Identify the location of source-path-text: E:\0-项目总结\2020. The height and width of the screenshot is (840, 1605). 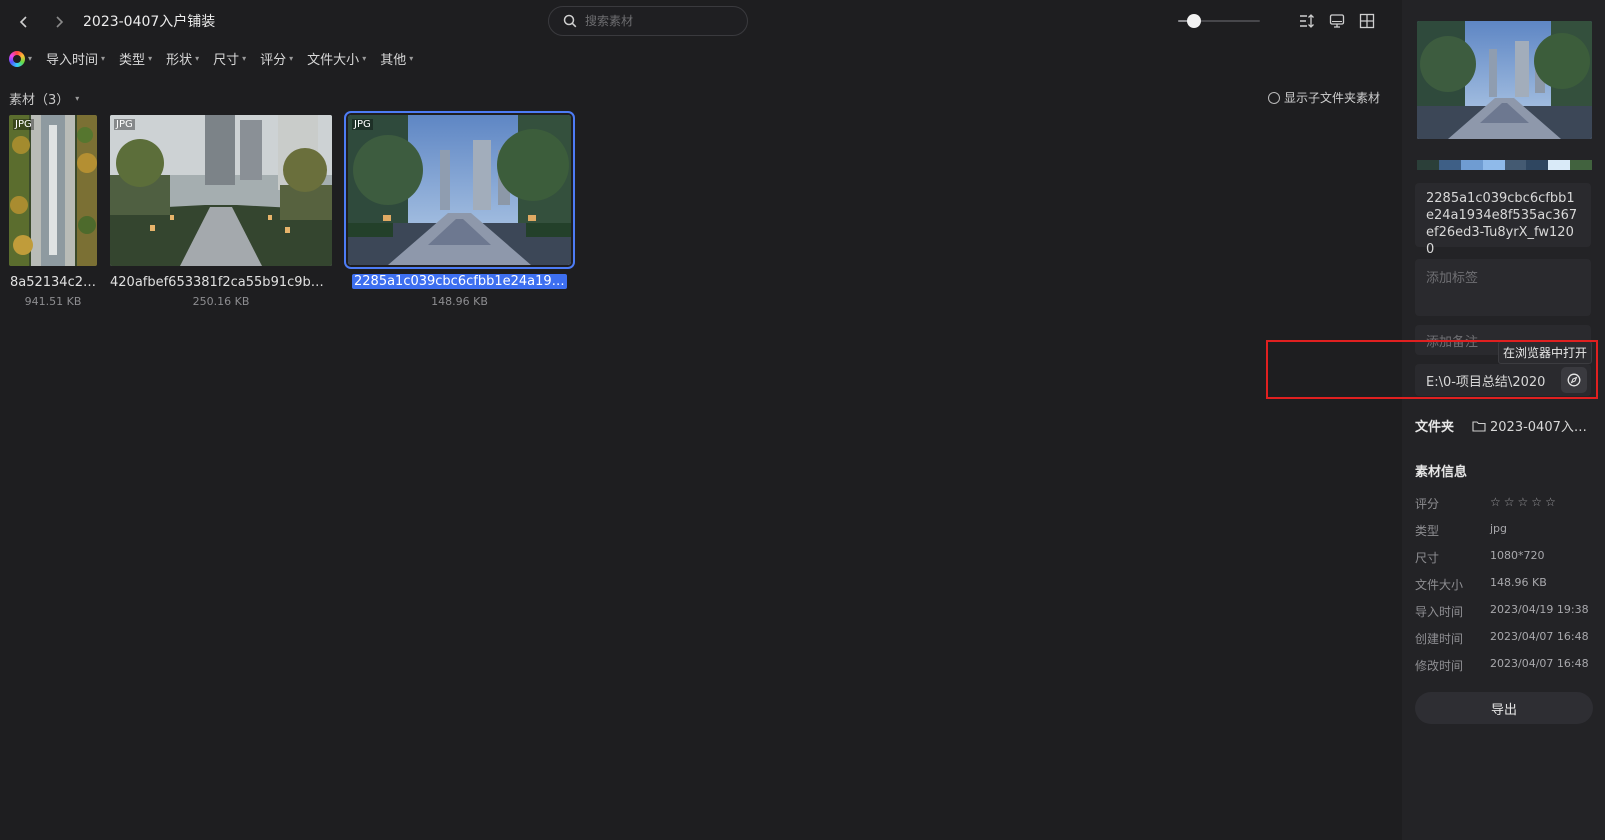
(1486, 382).